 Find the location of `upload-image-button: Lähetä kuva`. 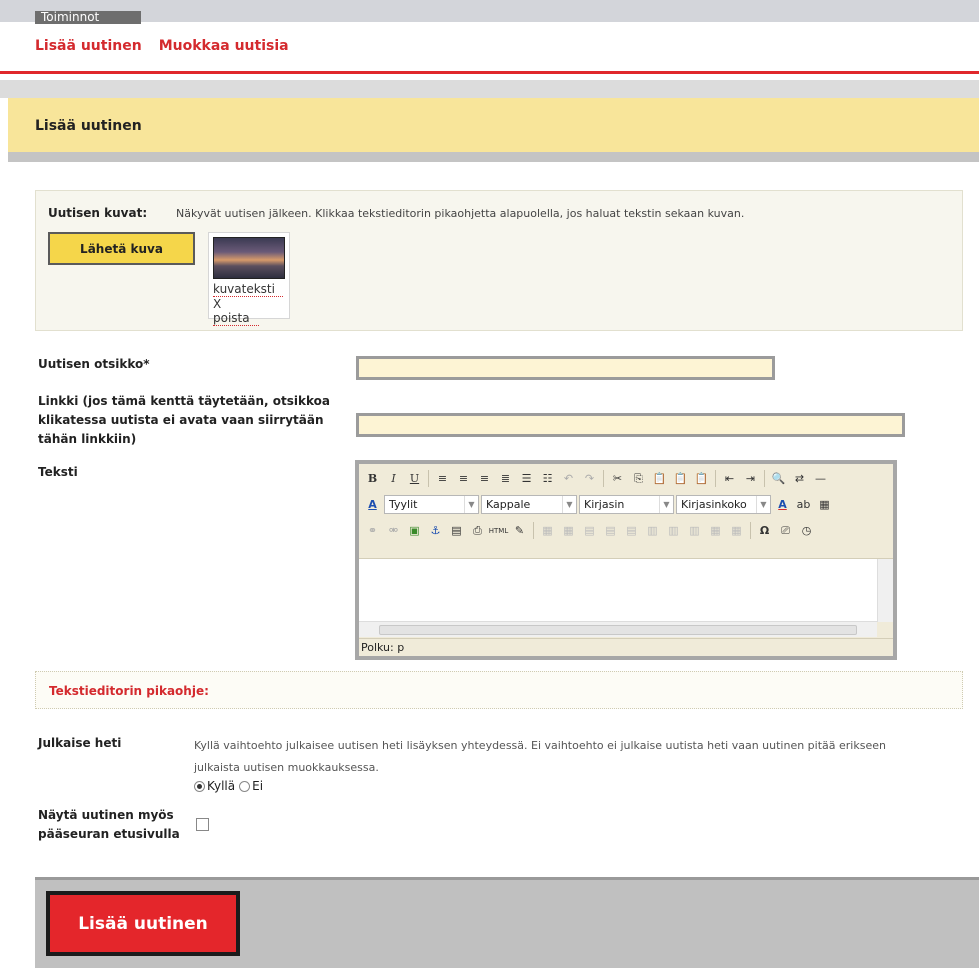

upload-image-button: Lähetä kuva is located at coordinates (121, 248).